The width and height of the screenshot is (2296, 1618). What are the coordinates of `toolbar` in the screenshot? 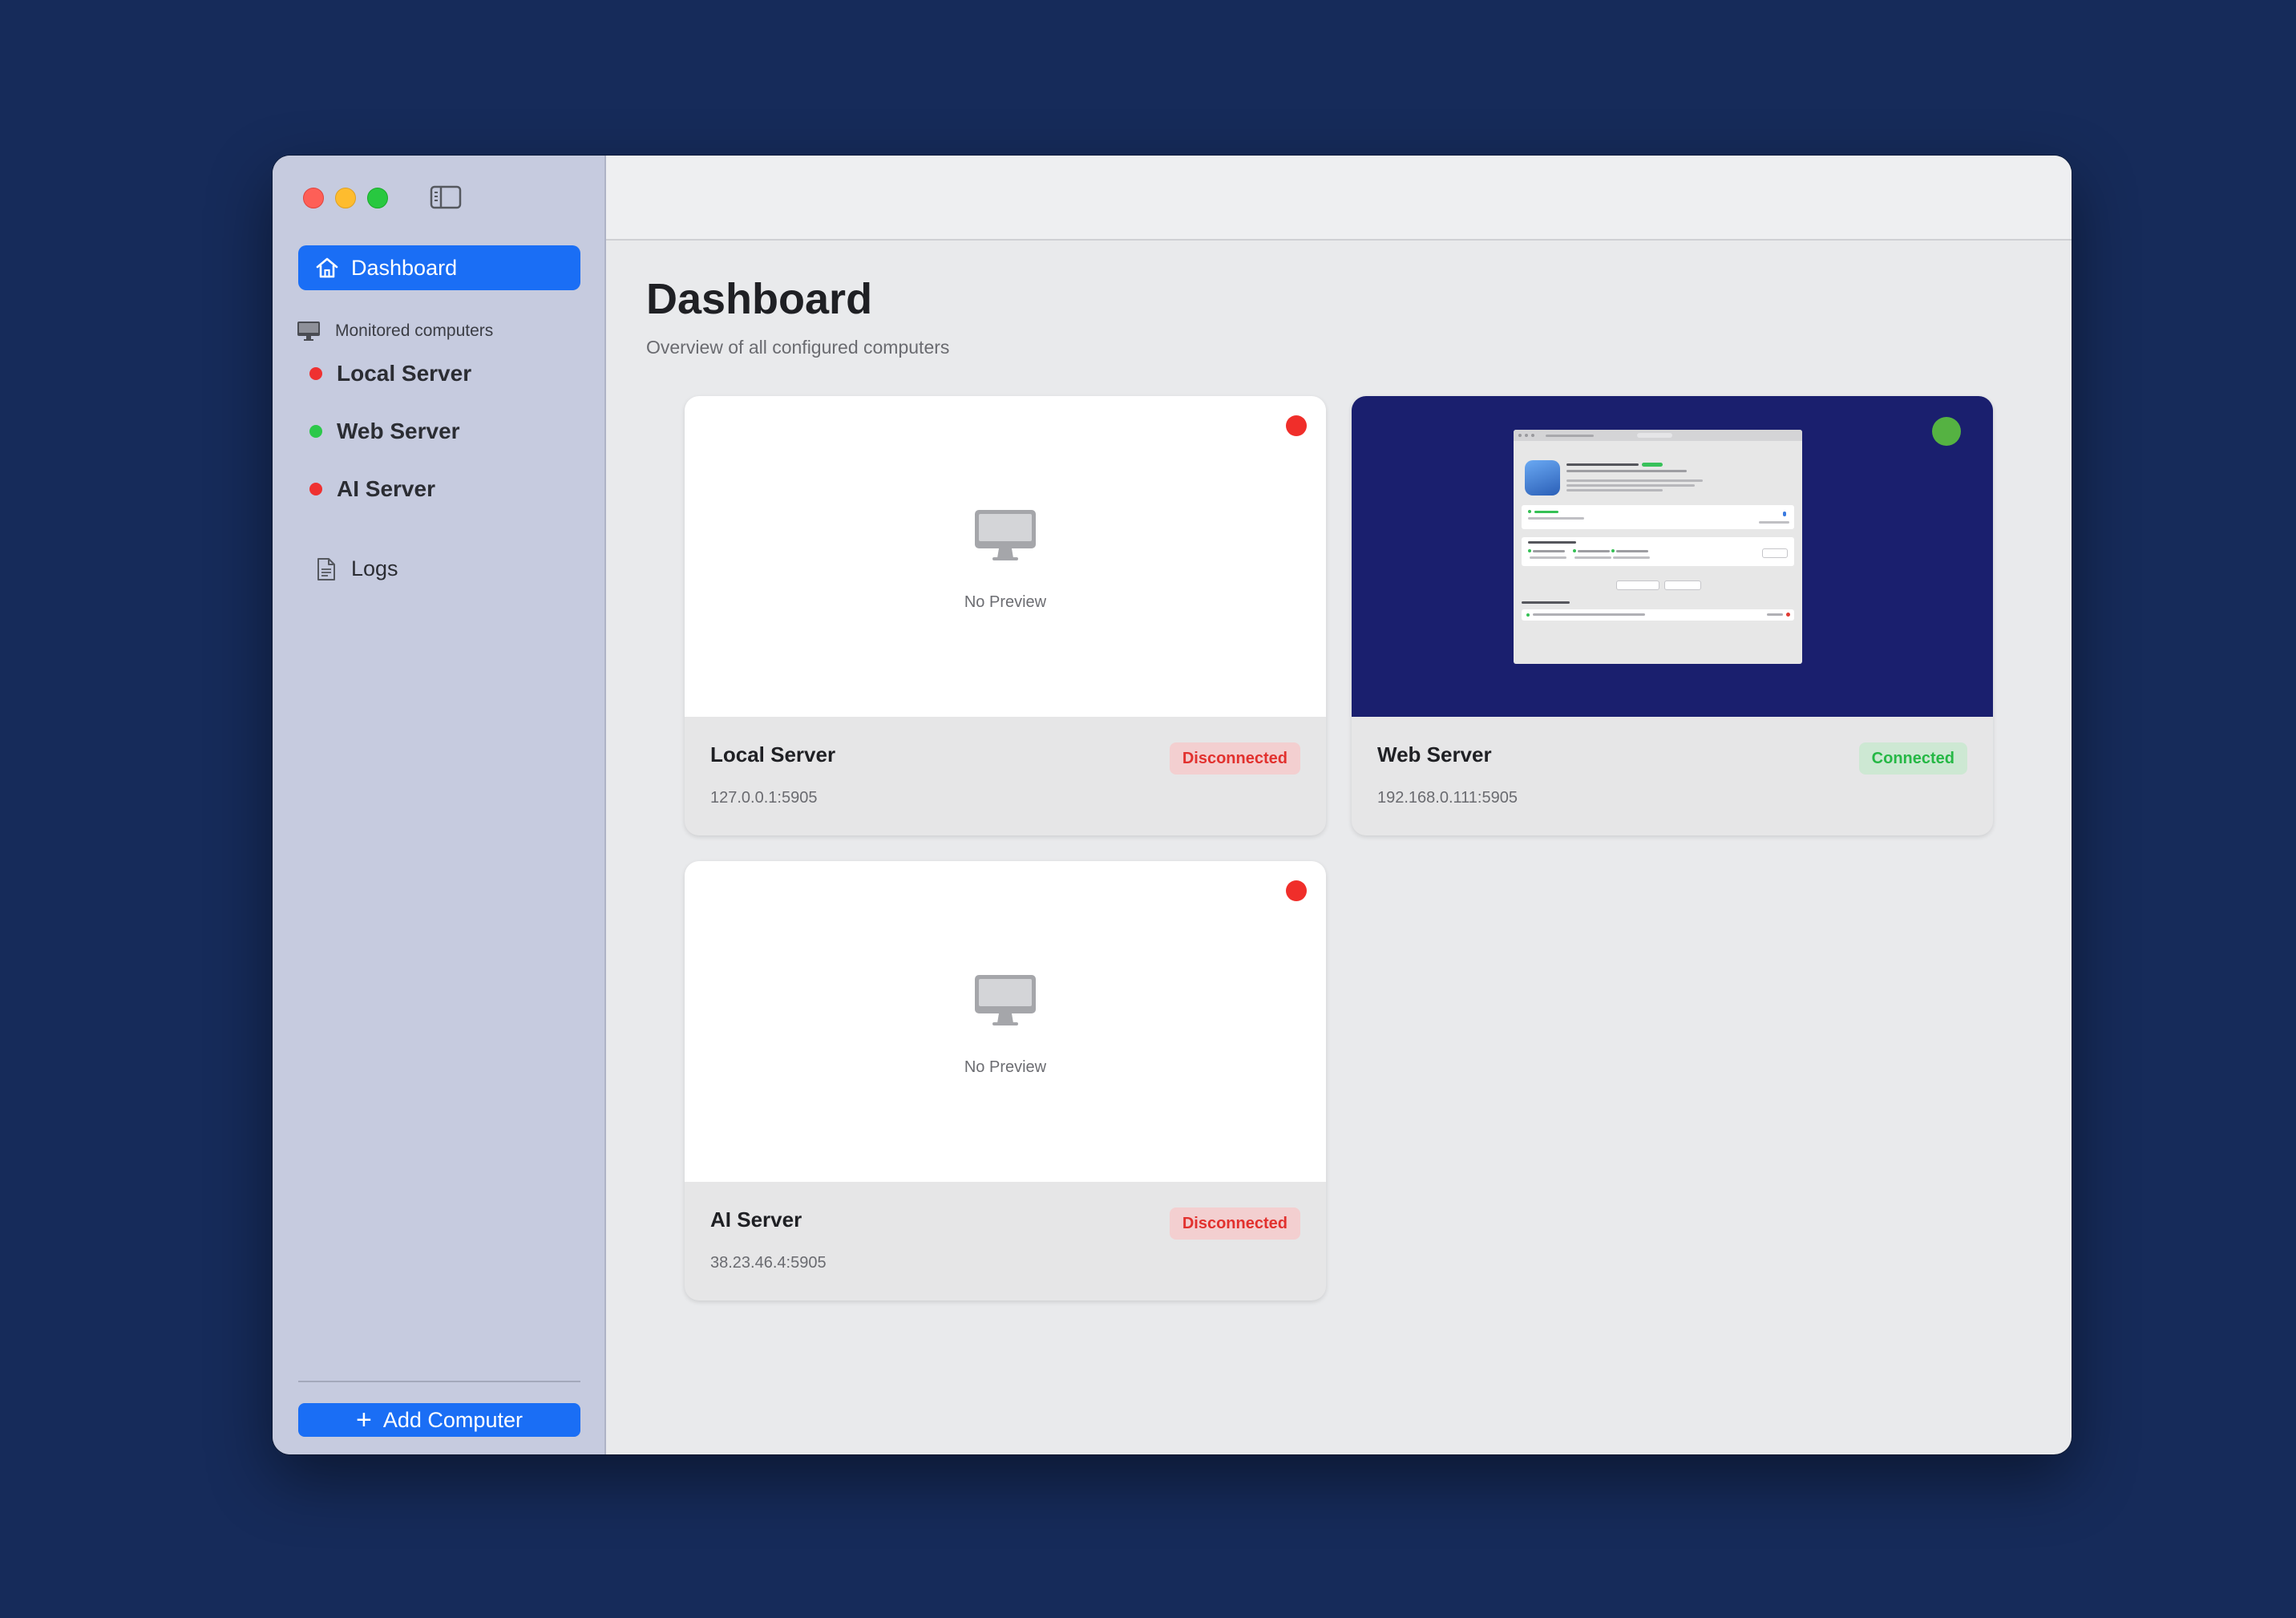 It's located at (1339, 198).